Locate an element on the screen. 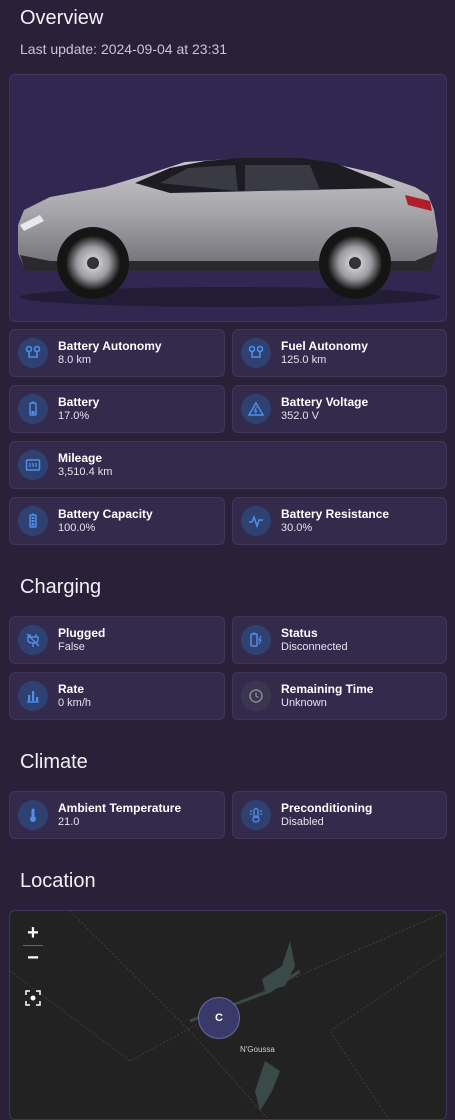  tile-battery-capacity: Battery Capacity 100.0% is located at coordinates (117, 521).